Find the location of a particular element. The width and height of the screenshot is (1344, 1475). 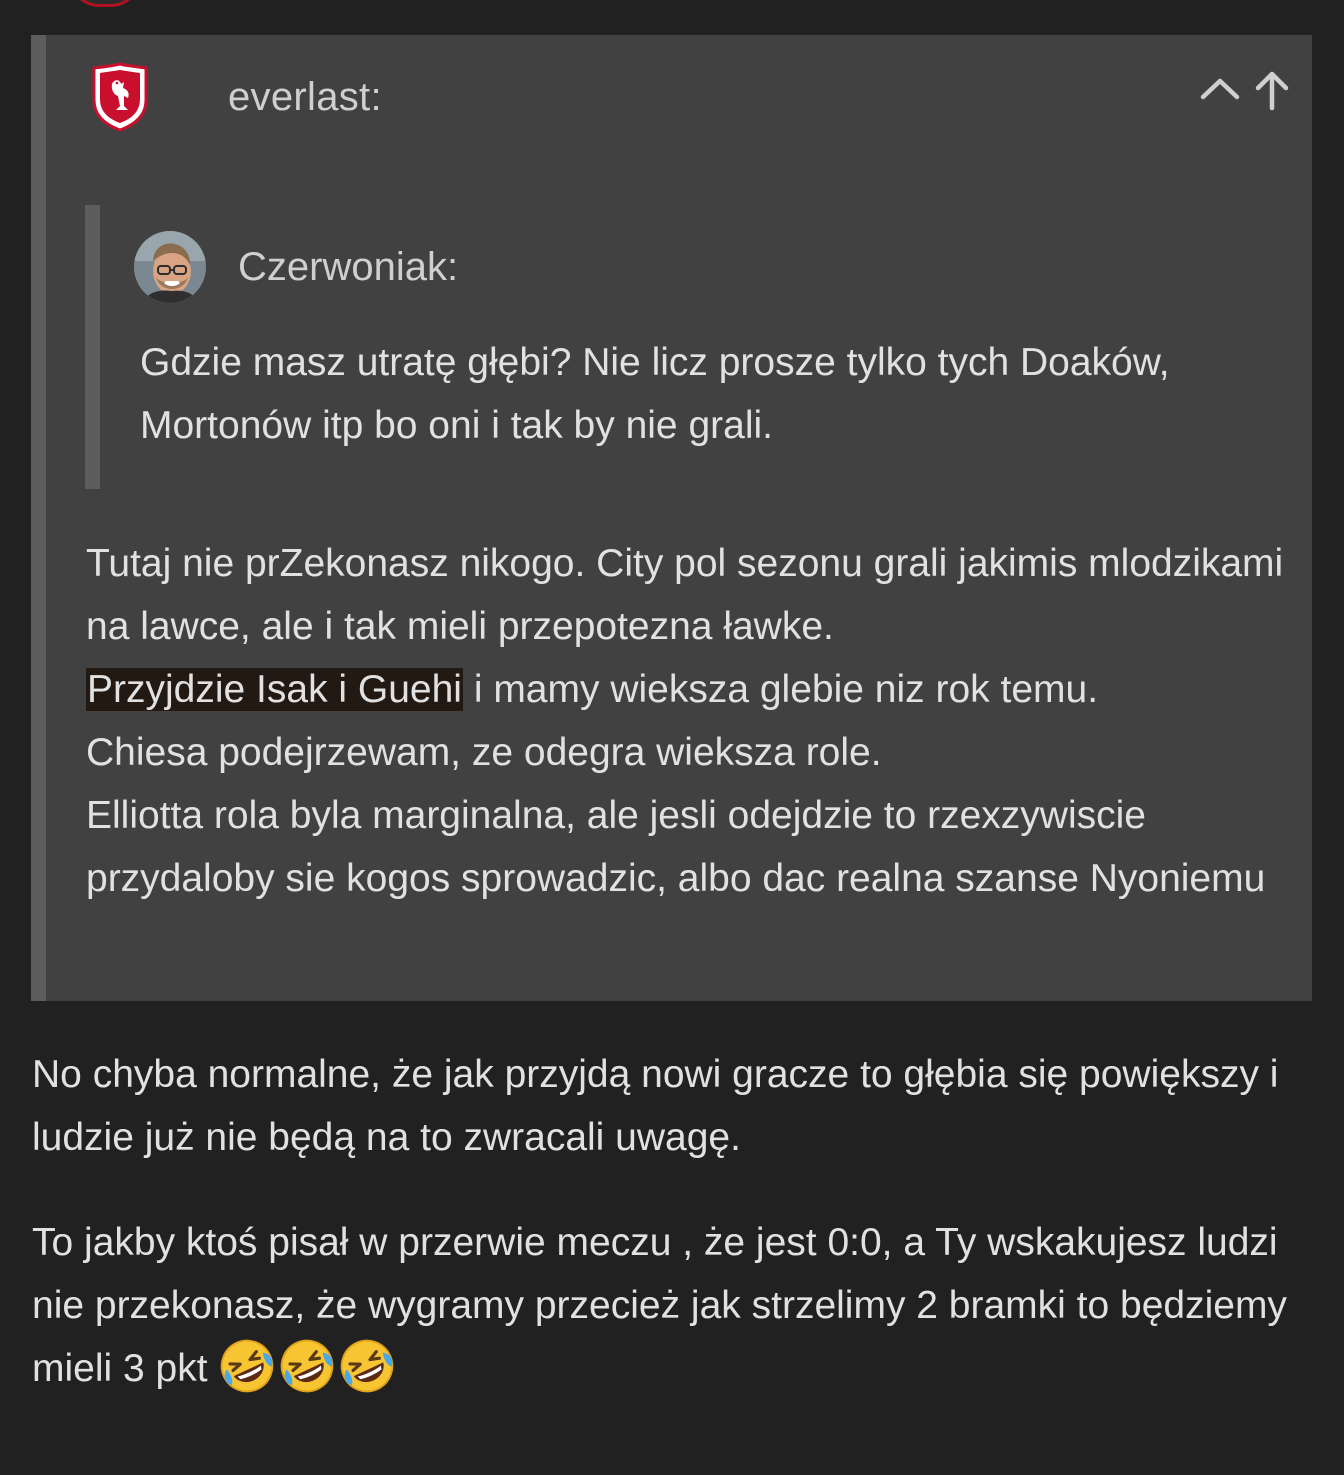

emoji-group is located at coordinates (308, 1366).